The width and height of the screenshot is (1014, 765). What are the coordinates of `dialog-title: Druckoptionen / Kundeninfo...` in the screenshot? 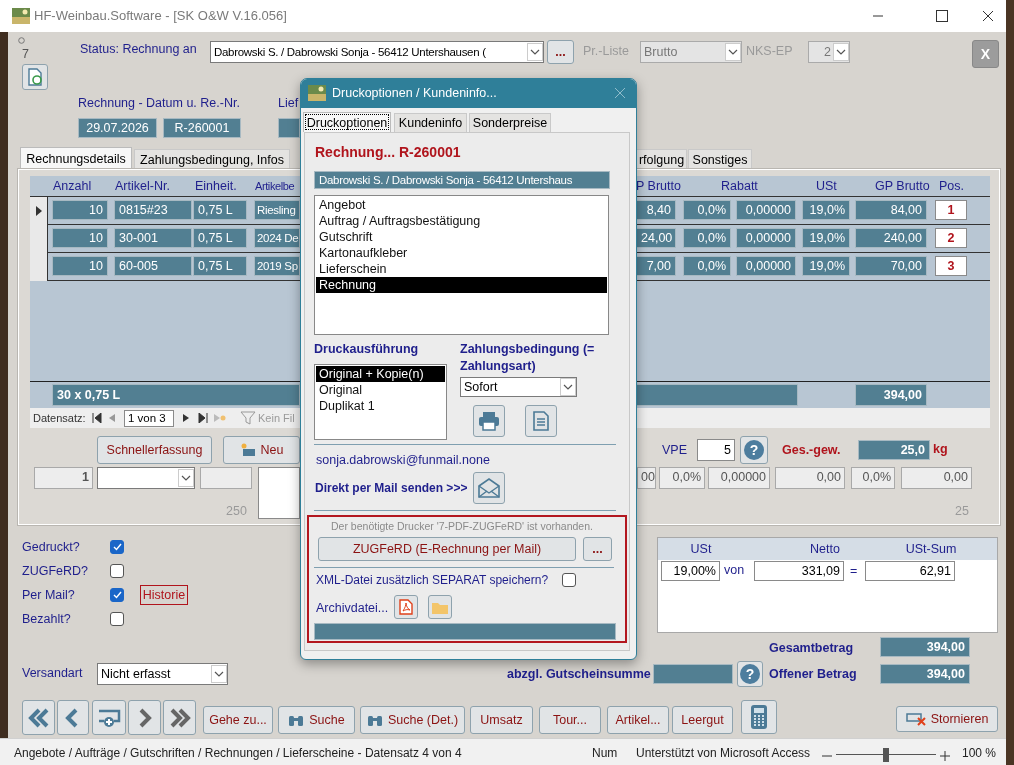 It's located at (415, 93).